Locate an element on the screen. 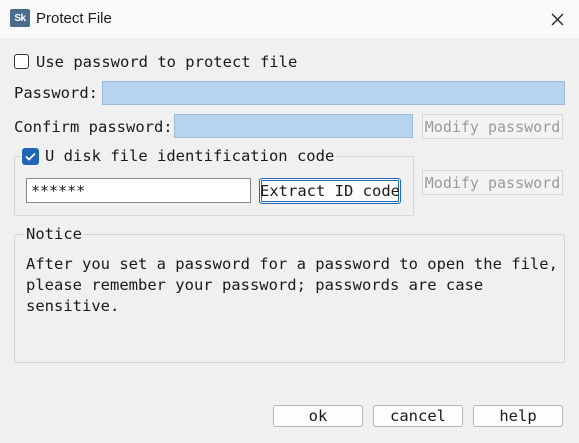 The image size is (579, 443). password-input is located at coordinates (333, 93).